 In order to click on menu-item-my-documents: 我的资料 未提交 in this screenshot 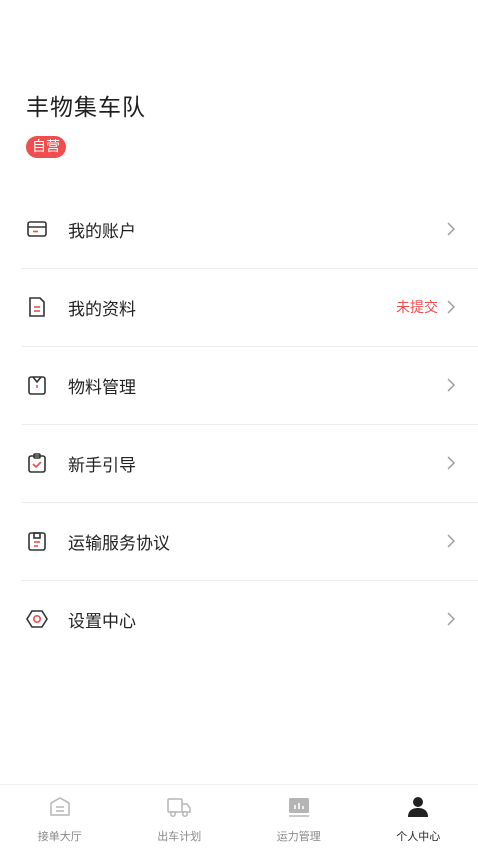, I will do `click(239, 307)`.